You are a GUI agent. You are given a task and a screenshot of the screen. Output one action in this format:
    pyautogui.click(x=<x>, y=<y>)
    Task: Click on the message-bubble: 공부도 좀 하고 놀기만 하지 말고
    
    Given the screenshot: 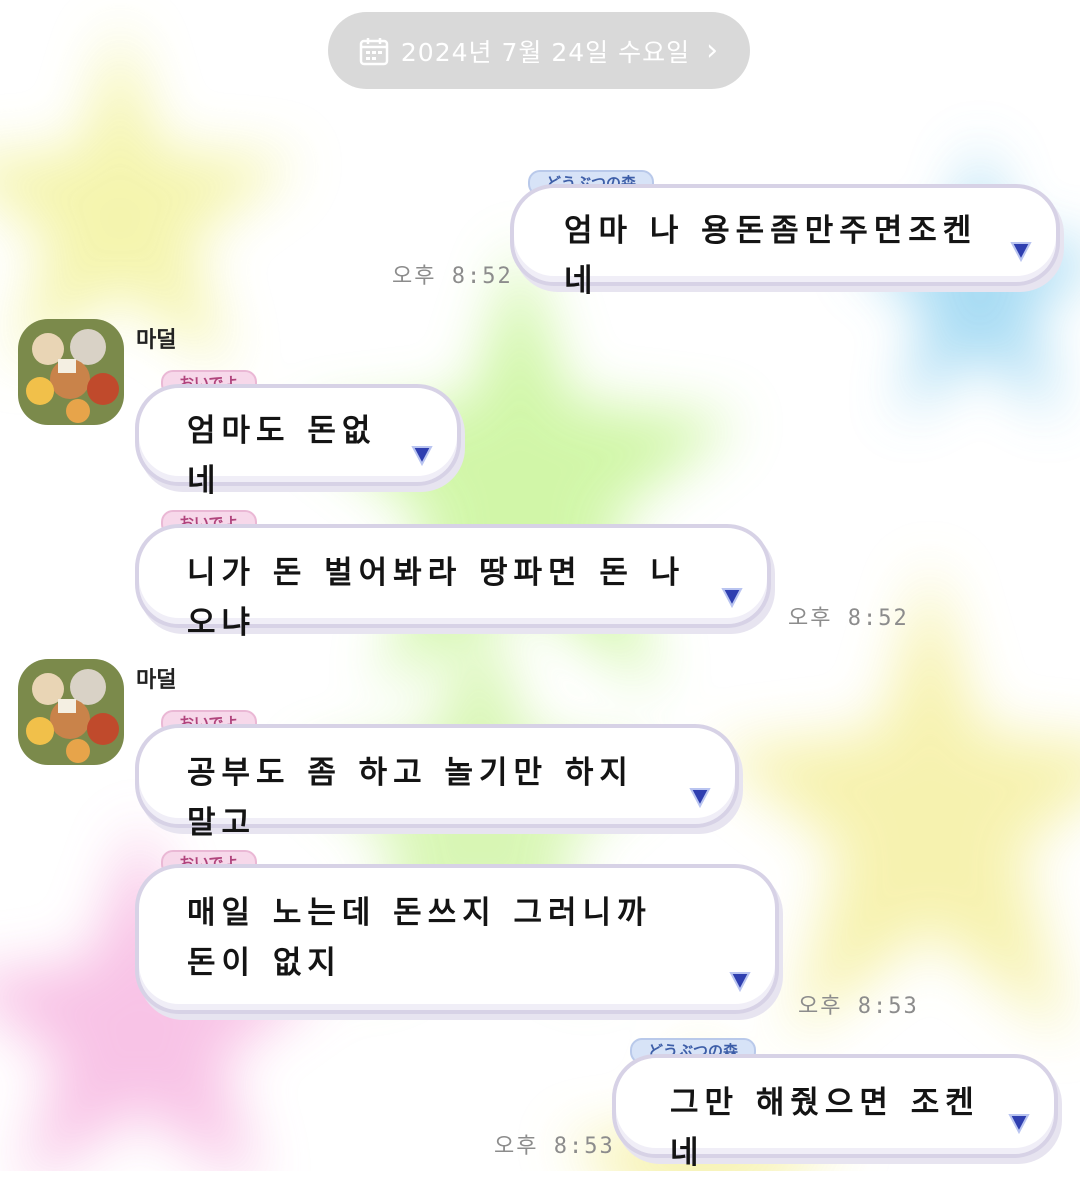 What is the action you would take?
    pyautogui.click(x=437, y=782)
    